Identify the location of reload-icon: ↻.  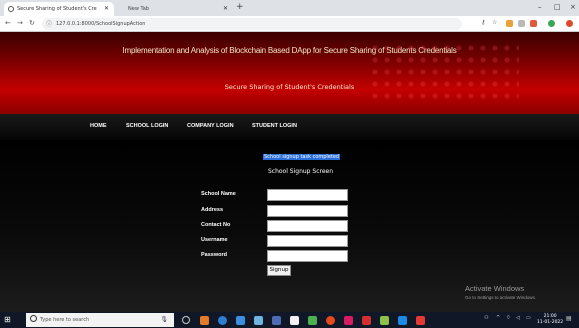
(32, 23).